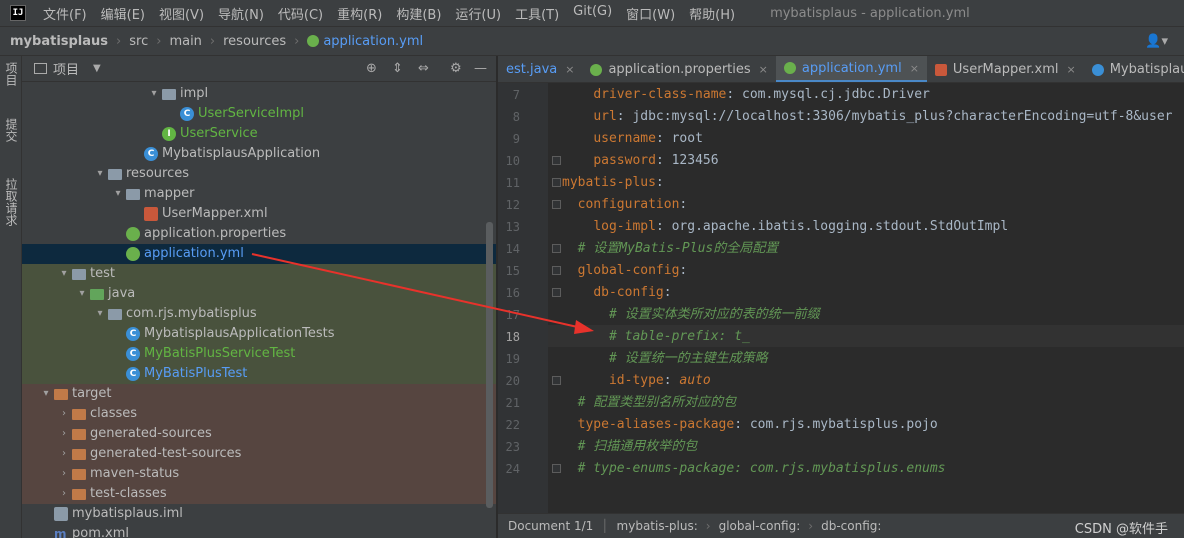 The image size is (1184, 538). Describe the element at coordinates (313, 41) in the screenshot. I see `spring-leaf-icon` at that location.